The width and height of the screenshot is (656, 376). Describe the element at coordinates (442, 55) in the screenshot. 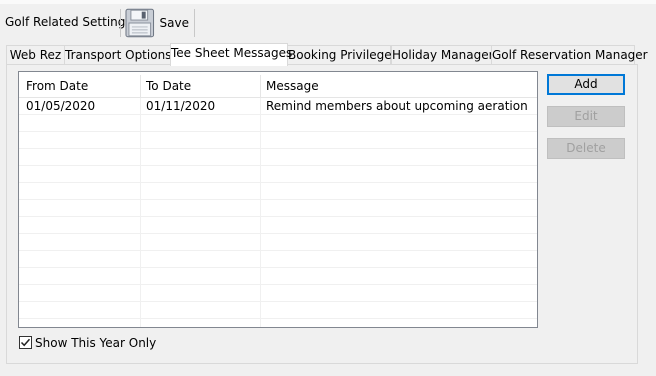

I see `tab-holiday-manager: Holiday Manager` at that location.